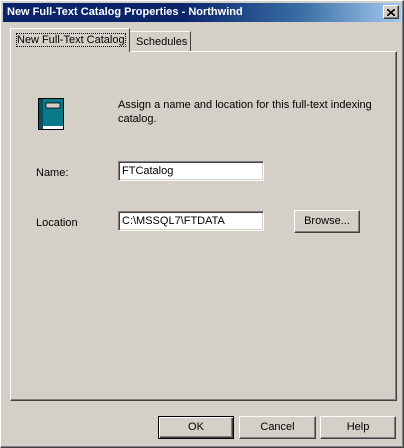 Image resolution: width=404 pixels, height=448 pixels. What do you see at coordinates (52, 173) in the screenshot?
I see `name-label: Name:` at bounding box center [52, 173].